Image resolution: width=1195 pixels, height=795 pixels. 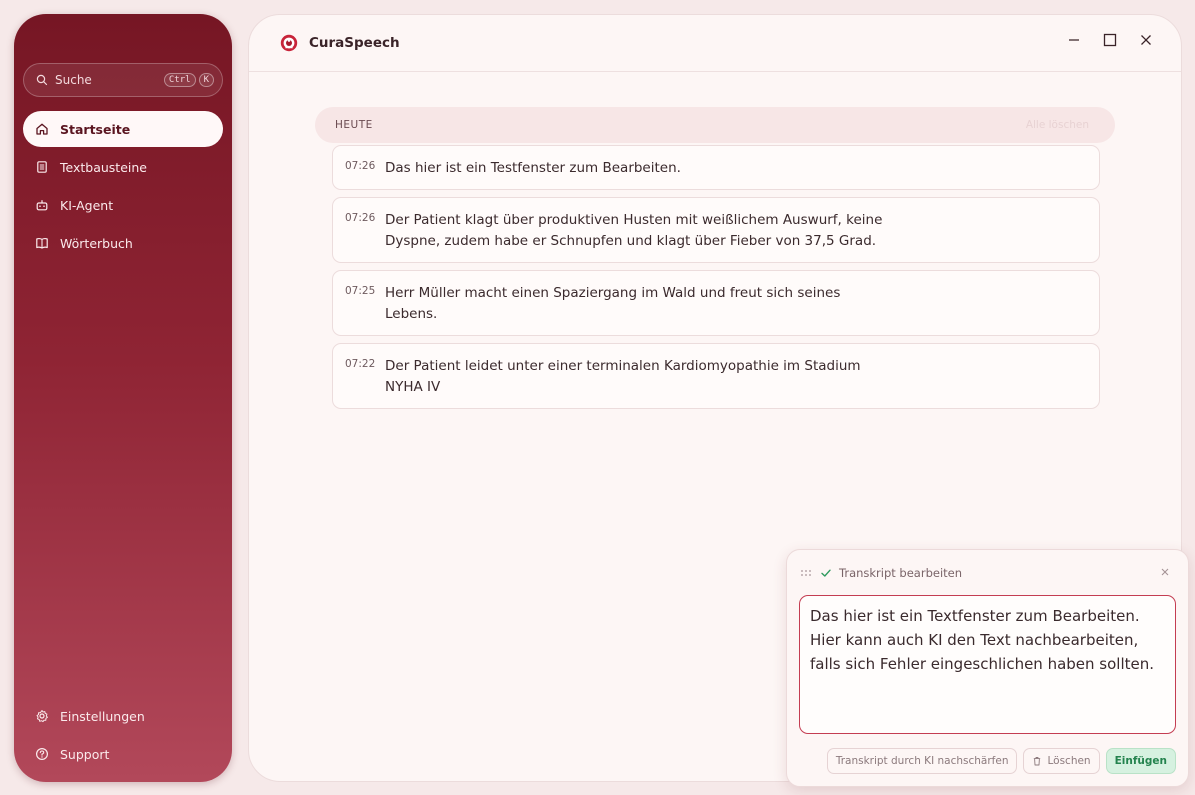 What do you see at coordinates (360, 364) in the screenshot?
I see `entry-time: 07:22` at bounding box center [360, 364].